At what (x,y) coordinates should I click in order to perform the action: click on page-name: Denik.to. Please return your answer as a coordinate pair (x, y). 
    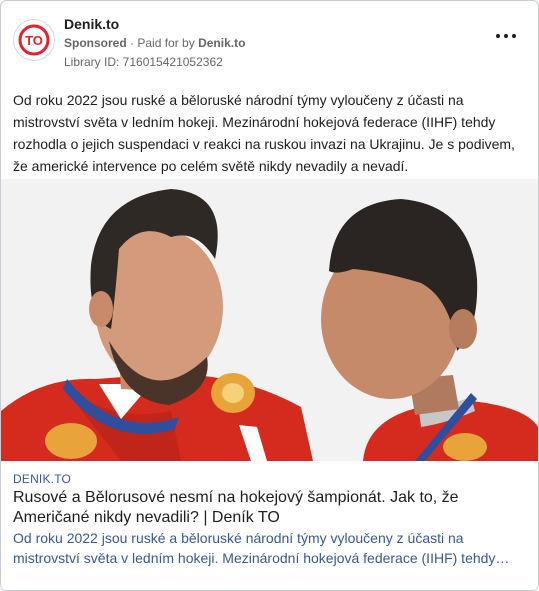
    Looking at the image, I should click on (91, 24).